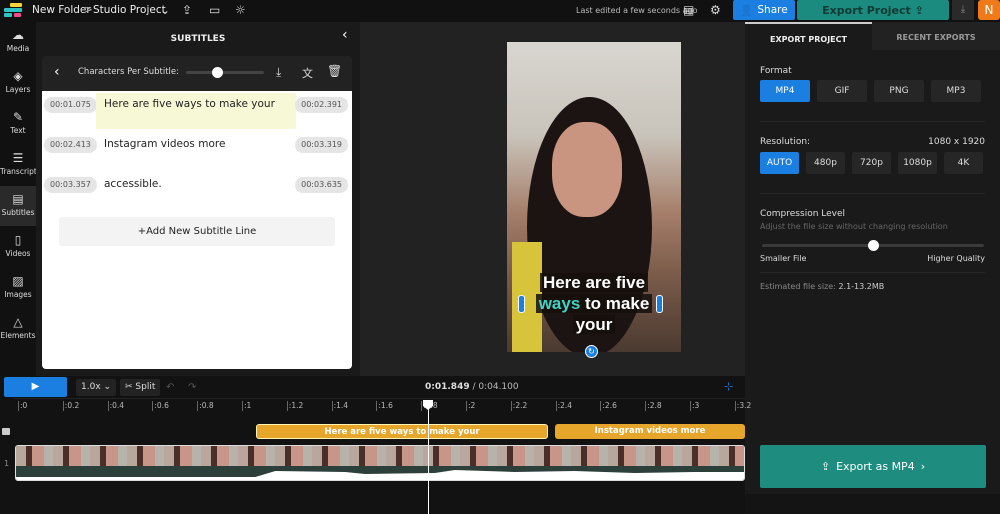  I want to click on sidebar-item-label: Elements, so click(18, 335).